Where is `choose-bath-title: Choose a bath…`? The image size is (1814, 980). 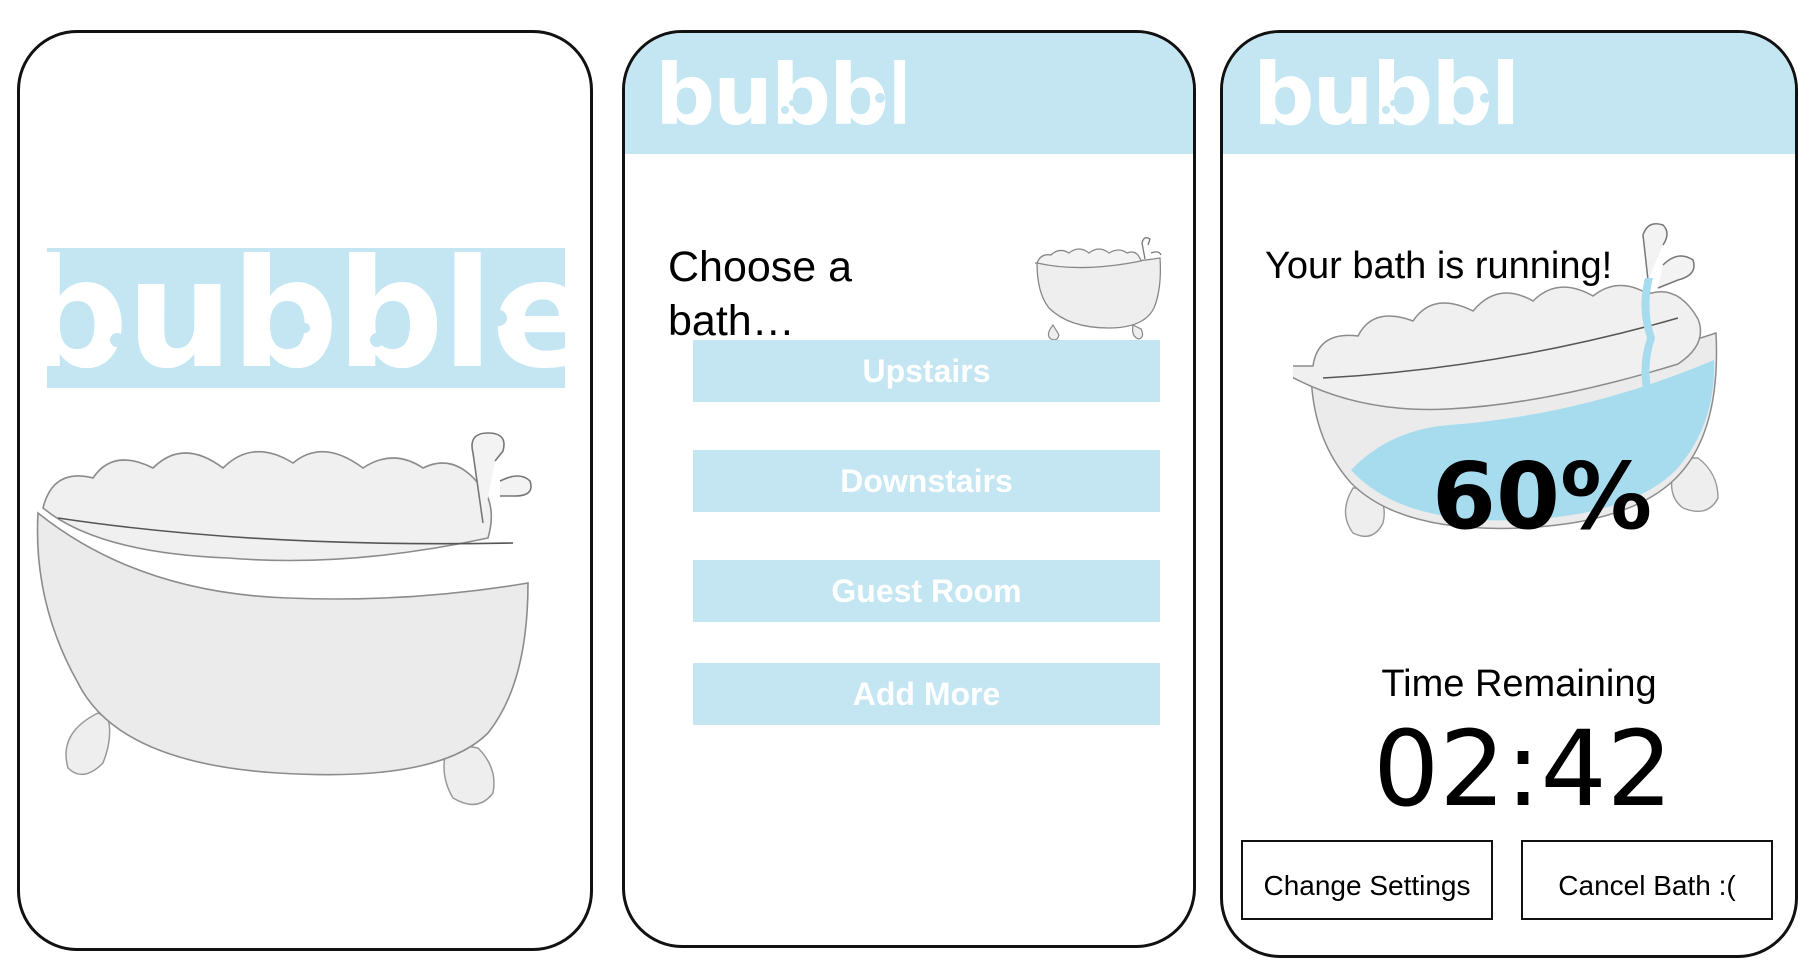
choose-bath-title: Choose a bath… is located at coordinates (760, 294).